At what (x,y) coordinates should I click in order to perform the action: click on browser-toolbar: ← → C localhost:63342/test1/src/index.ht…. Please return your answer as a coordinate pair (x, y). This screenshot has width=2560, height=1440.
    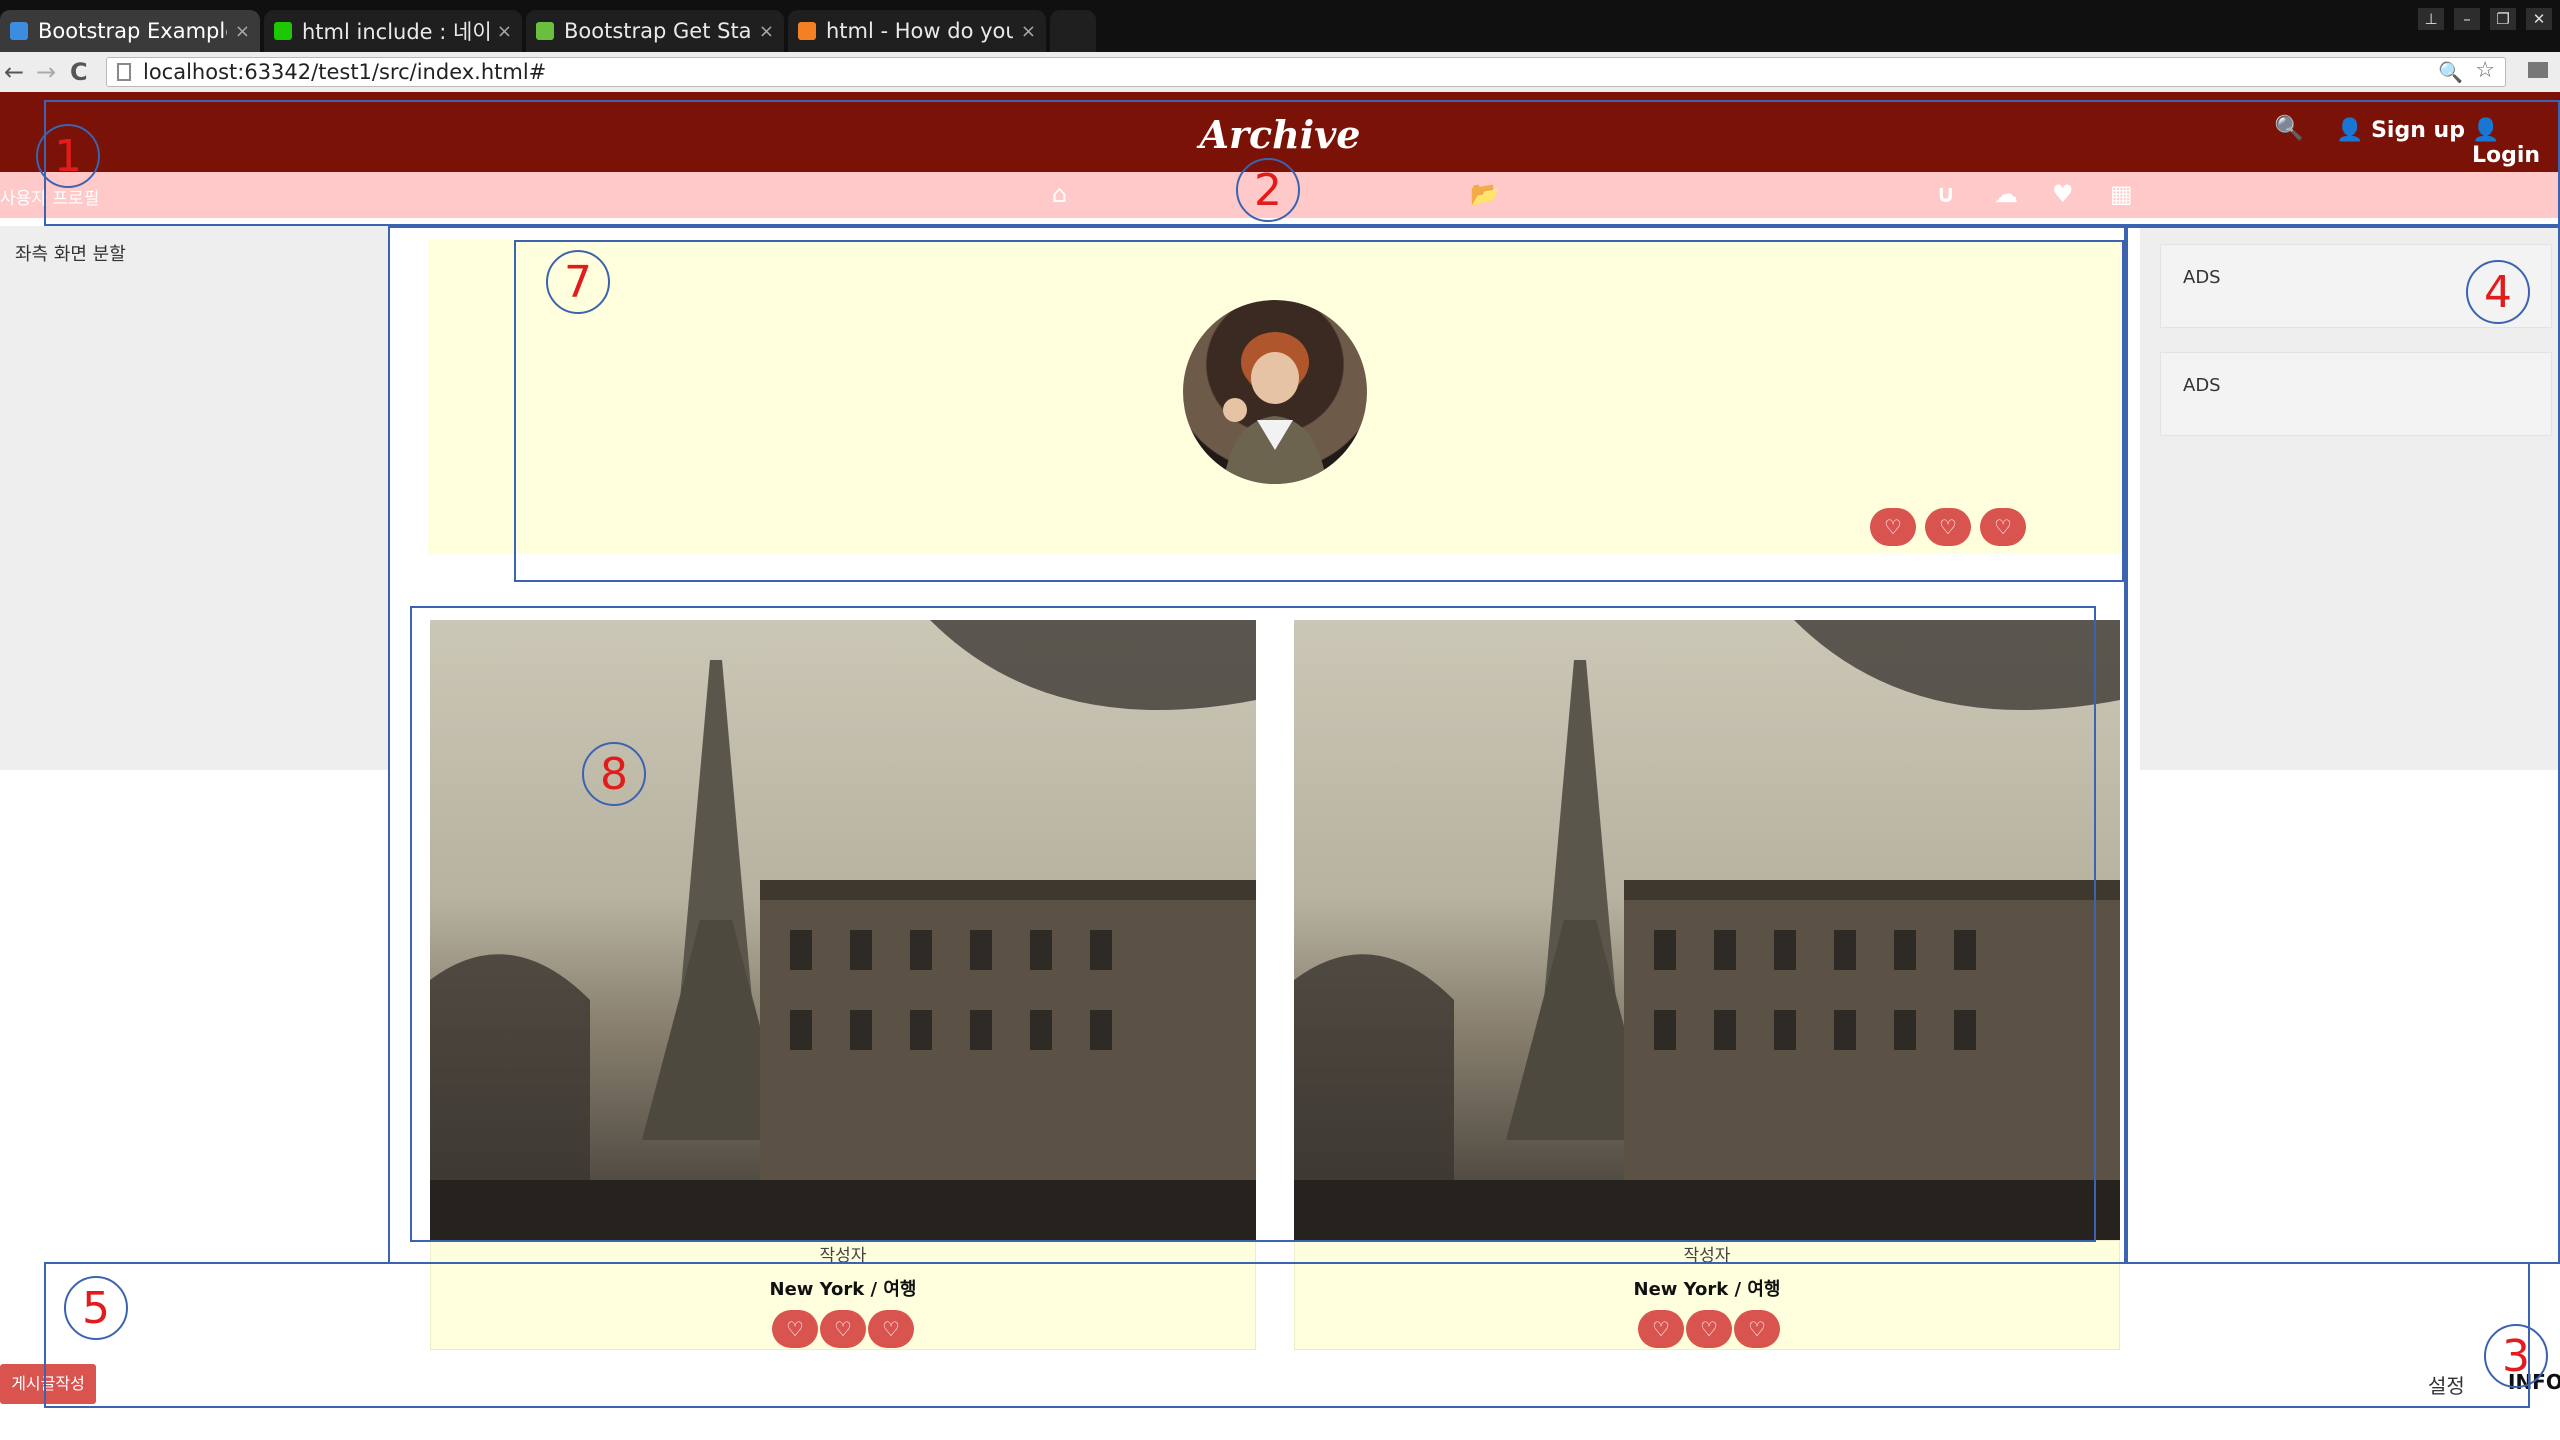
    Looking at the image, I should click on (1280, 72).